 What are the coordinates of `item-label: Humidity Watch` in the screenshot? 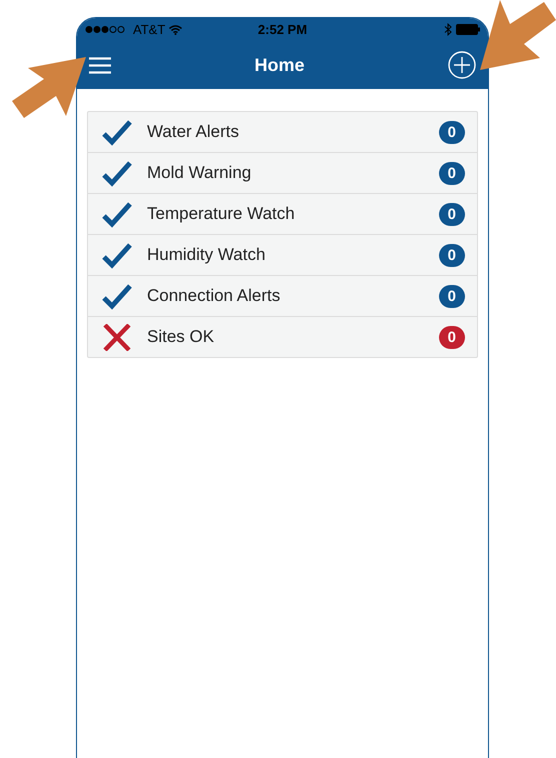 It's located at (206, 255).